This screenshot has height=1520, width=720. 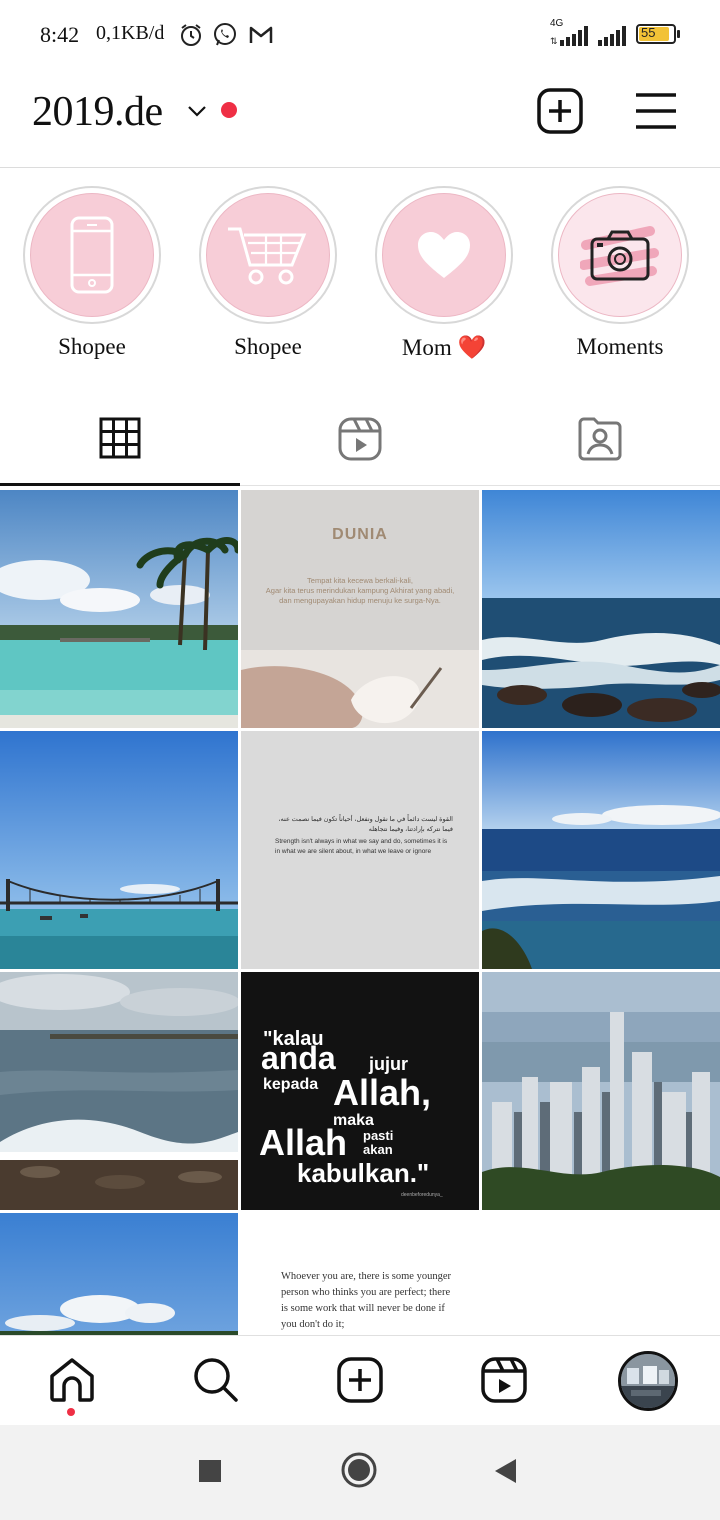 I want to click on post-ocean-waves, so click(x=601, y=609).